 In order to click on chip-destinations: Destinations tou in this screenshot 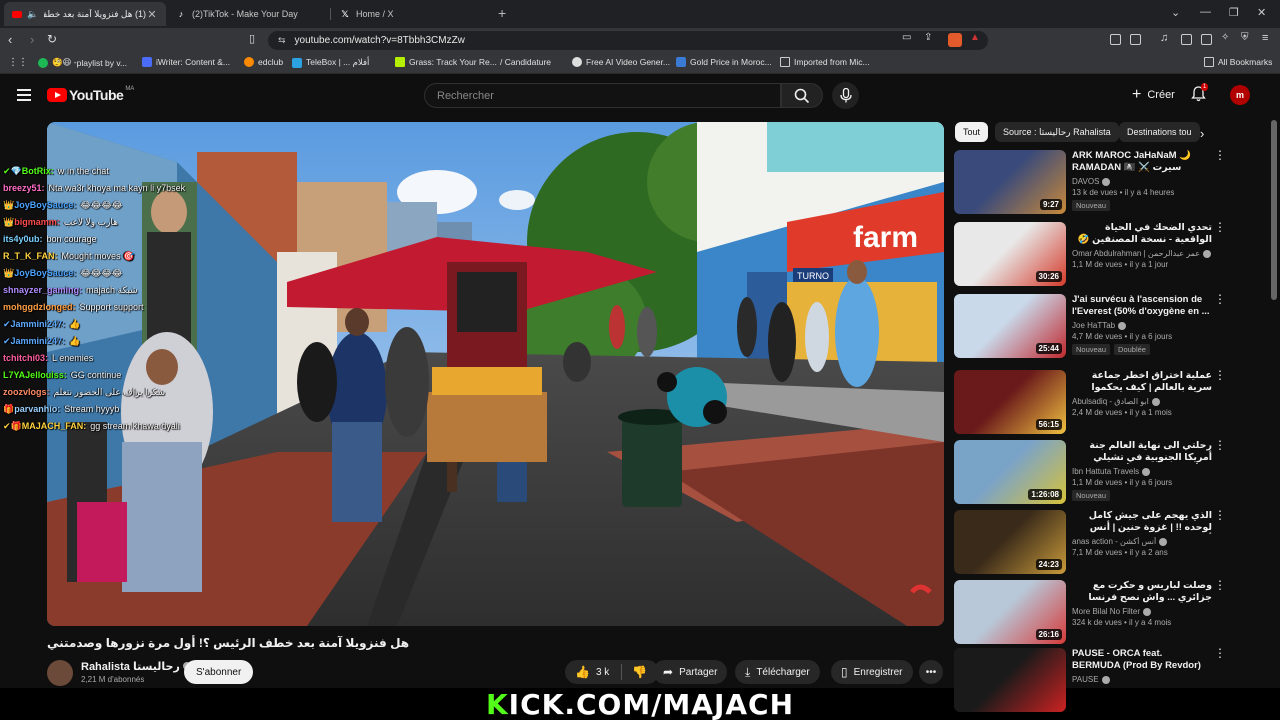, I will do `click(1159, 132)`.